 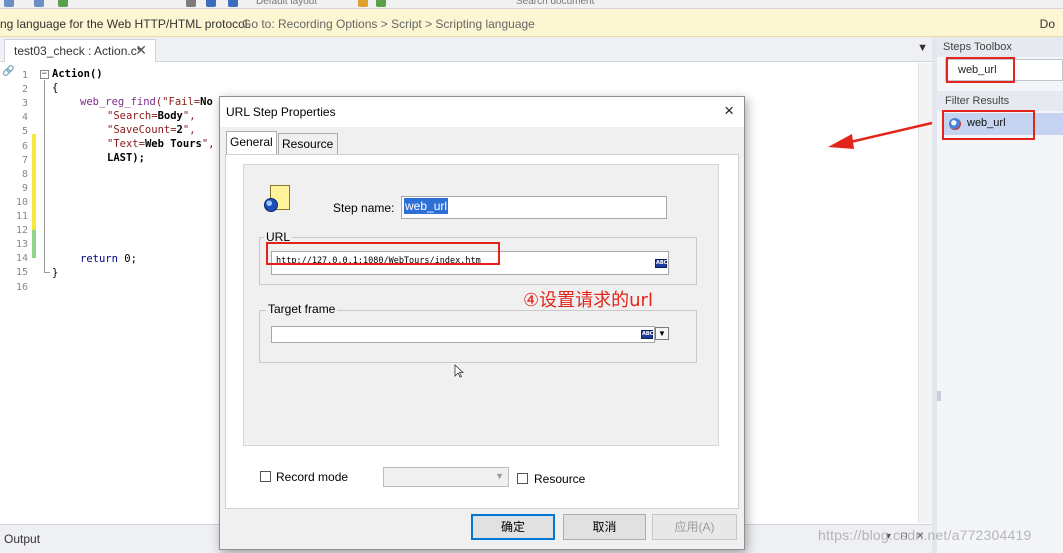 What do you see at coordinates (142, 130) in the screenshot?
I see `code-token: "SaveCount=` at bounding box center [142, 130].